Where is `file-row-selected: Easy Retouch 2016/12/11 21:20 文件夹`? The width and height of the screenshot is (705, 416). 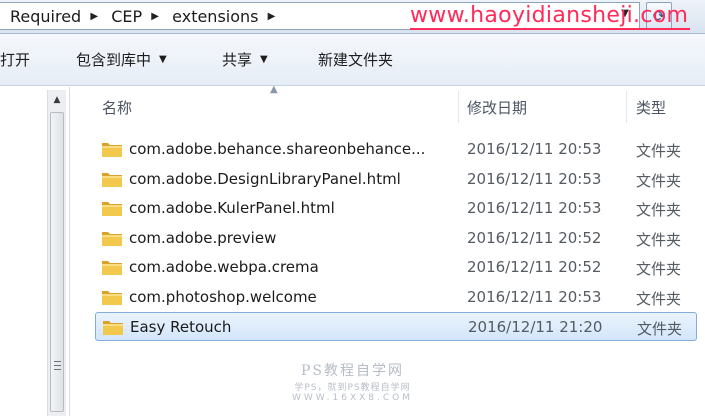
file-row-selected: Easy Retouch 2016/12/11 21:20 文件夹 is located at coordinates (396, 326).